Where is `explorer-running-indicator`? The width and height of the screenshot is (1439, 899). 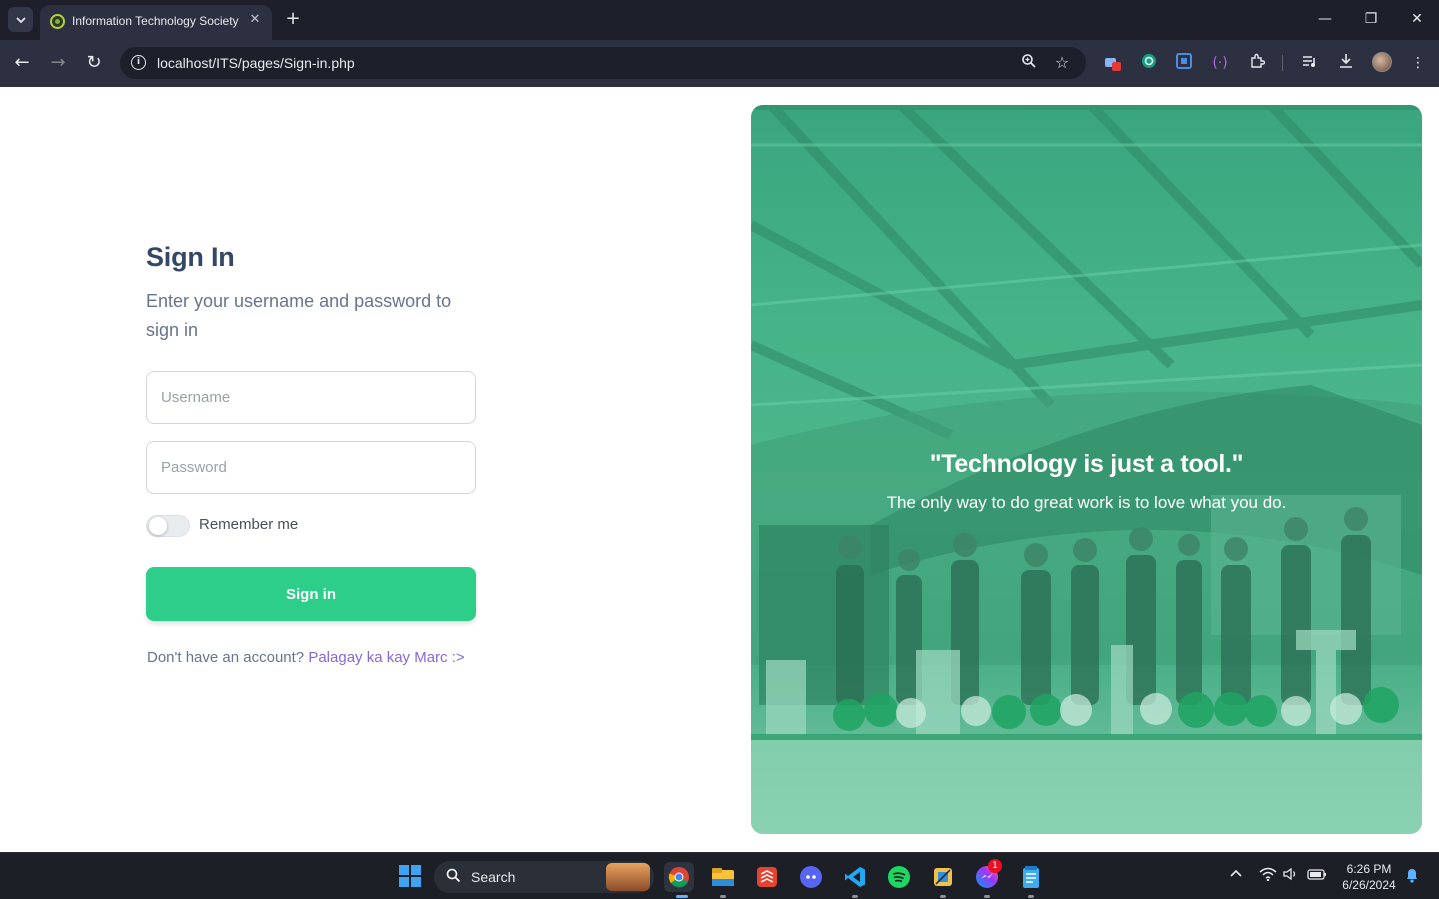 explorer-running-indicator is located at coordinates (723, 896).